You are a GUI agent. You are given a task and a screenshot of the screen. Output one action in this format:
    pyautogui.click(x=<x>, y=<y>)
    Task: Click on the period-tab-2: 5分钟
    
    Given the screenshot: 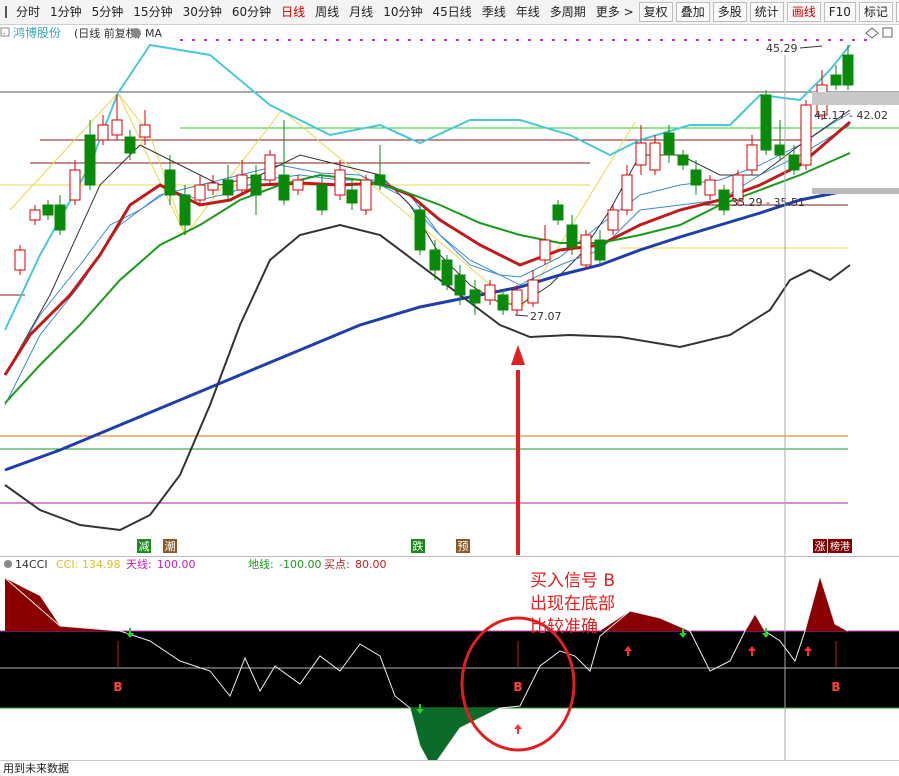 What is the action you would take?
    pyautogui.click(x=108, y=12)
    